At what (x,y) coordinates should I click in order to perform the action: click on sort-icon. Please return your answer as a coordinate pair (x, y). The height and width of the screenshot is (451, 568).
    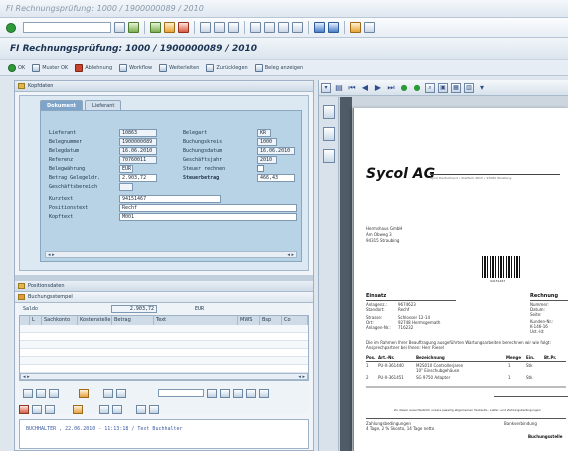
    Looking at the image, I should click on (251, 393).